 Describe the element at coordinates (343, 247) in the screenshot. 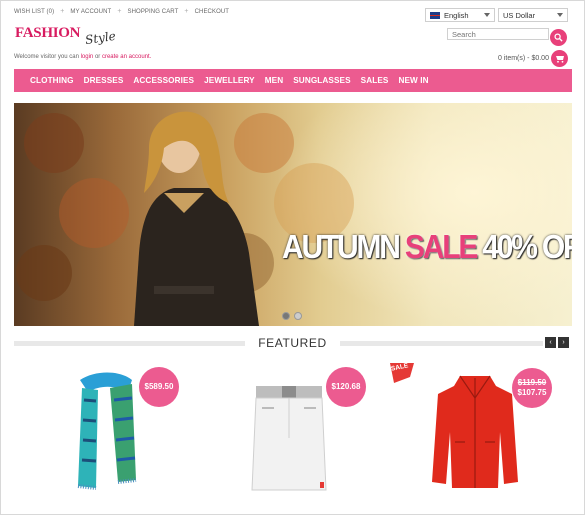

I see `banner-text-autumn: AUTUMN` at that location.